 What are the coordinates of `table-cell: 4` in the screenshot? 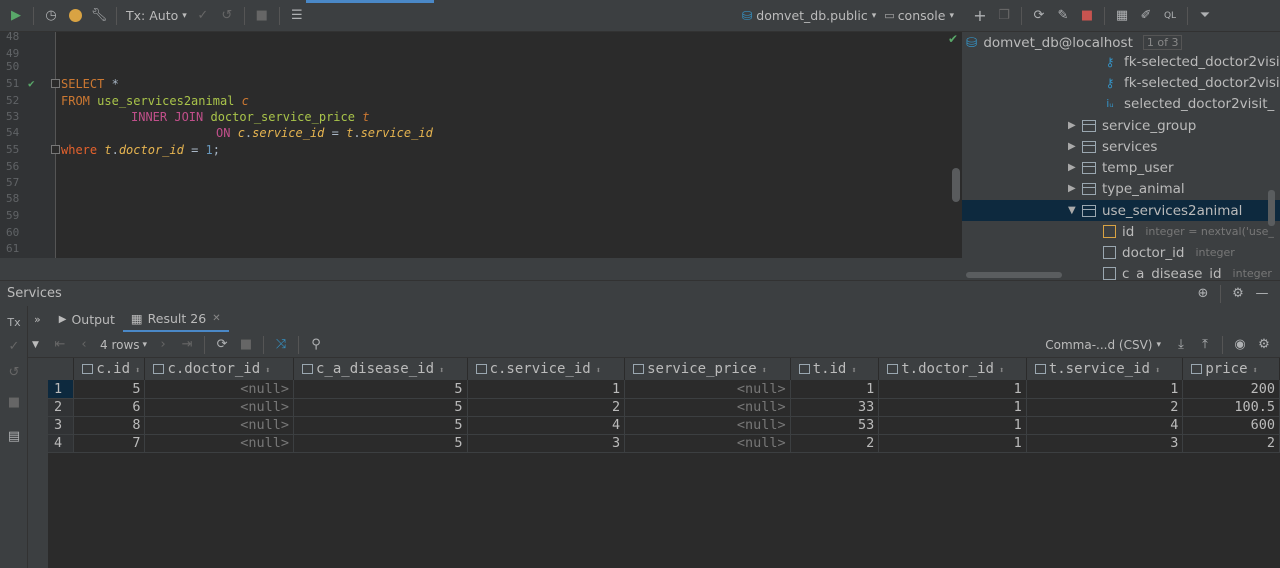 It's located at (546, 425).